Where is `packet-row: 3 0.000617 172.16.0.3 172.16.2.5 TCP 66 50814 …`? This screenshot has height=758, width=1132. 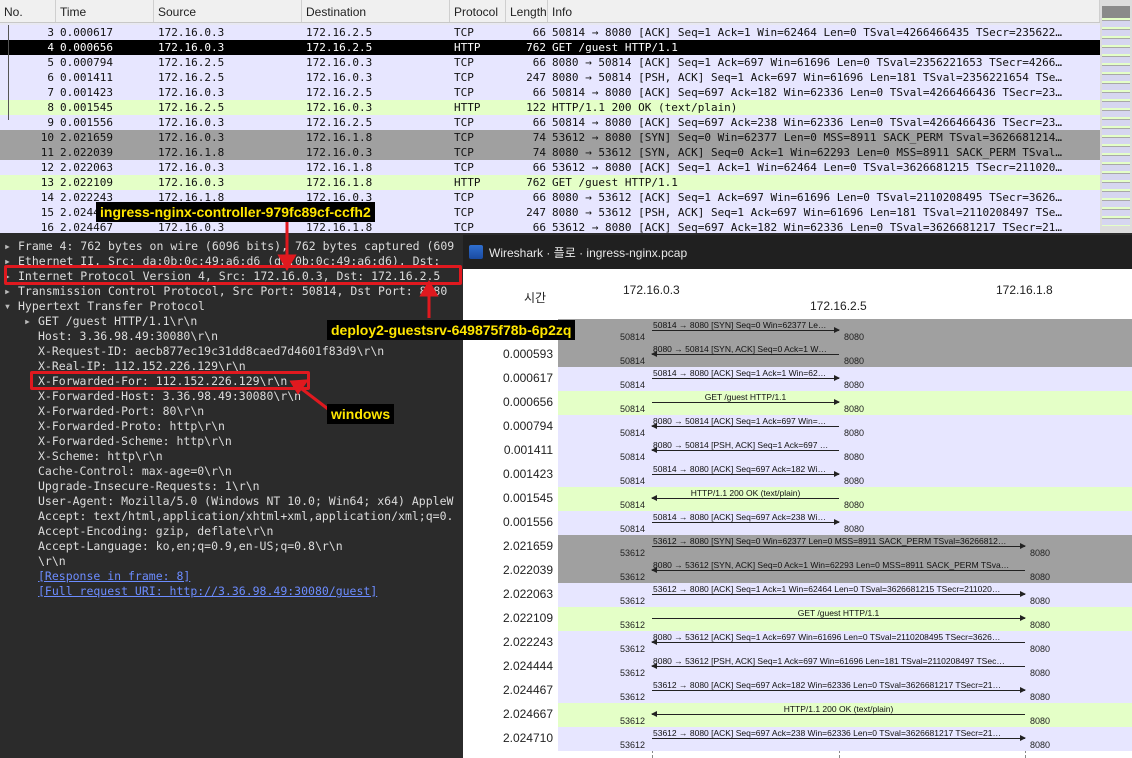
packet-row: 3 0.000617 172.16.0.3 172.16.2.5 TCP 66 50814 … is located at coordinates (550, 32).